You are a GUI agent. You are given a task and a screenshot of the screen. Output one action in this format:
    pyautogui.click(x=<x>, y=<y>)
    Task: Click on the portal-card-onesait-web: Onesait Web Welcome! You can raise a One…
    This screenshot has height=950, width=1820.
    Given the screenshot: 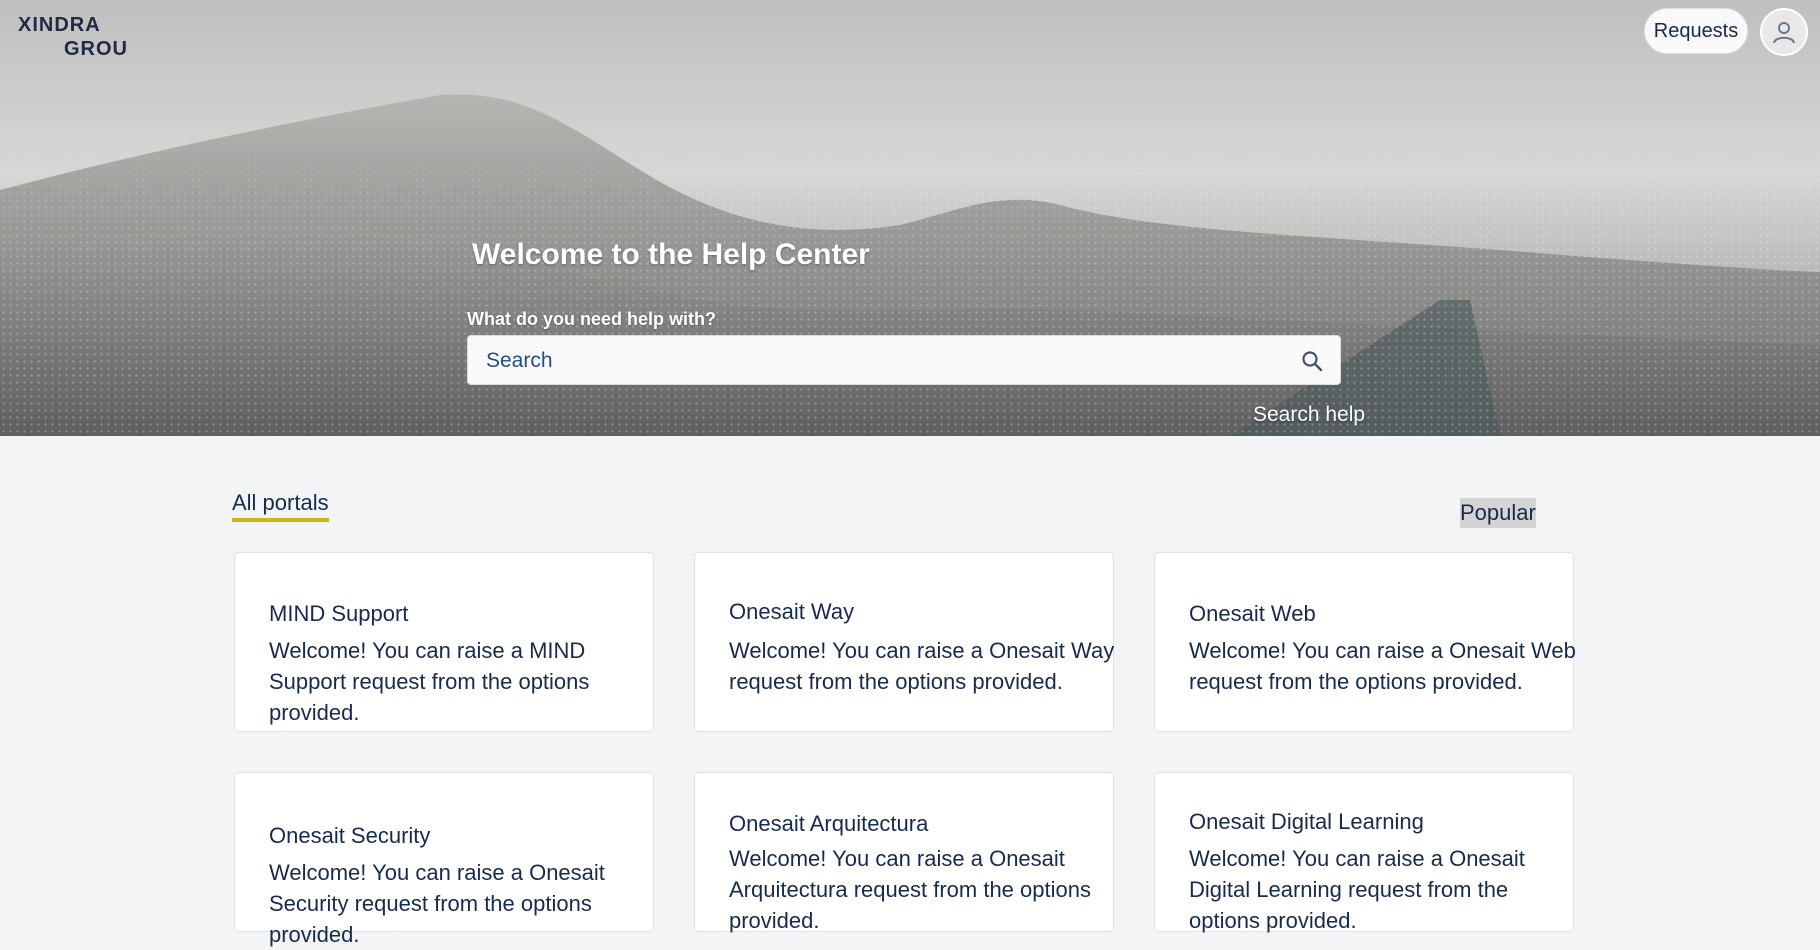 What is the action you would take?
    pyautogui.click(x=1365, y=642)
    